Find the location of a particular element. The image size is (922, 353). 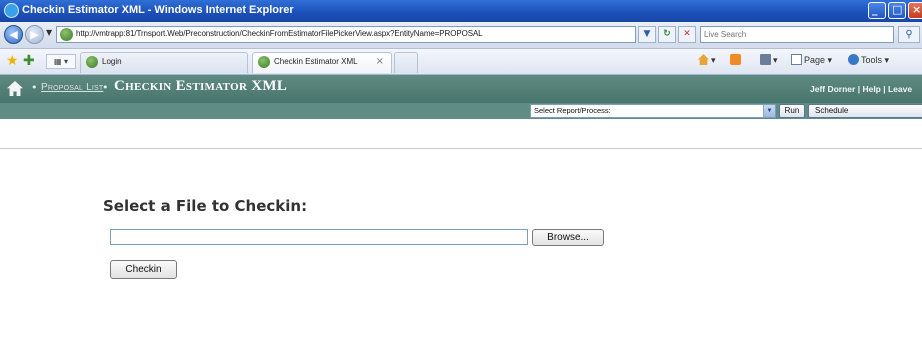

url-dropdown-button: ▼ is located at coordinates (647, 34).